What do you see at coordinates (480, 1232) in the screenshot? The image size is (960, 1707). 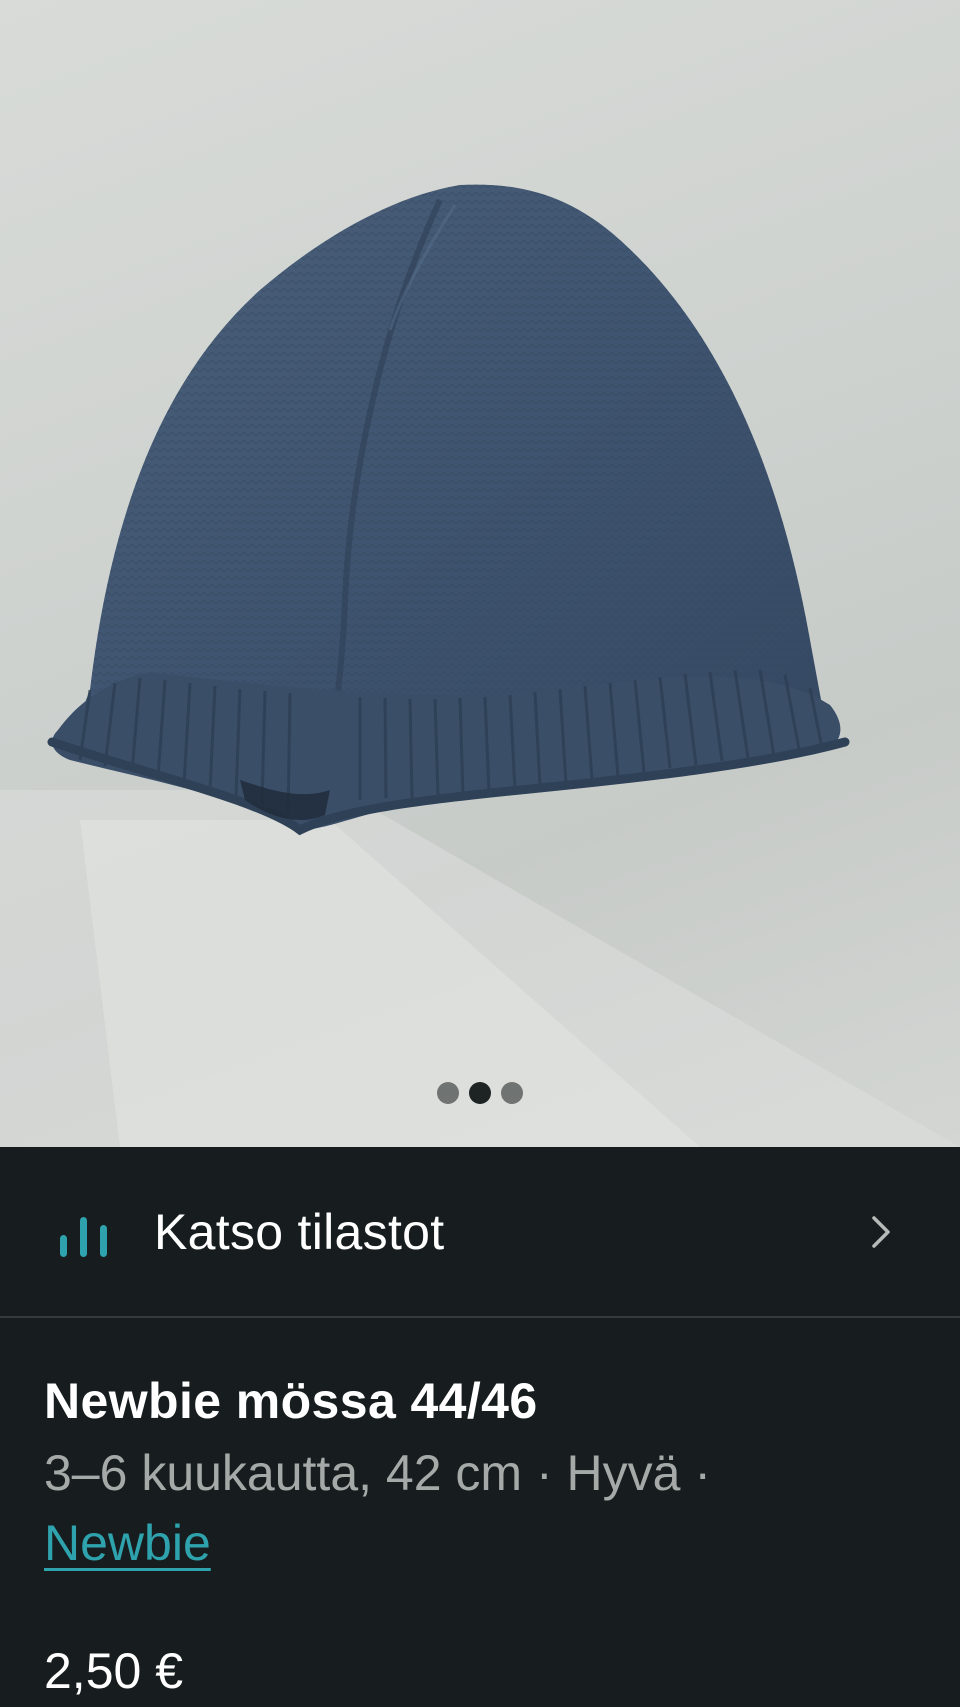 I see `view-stats-row: Katso tilastot` at bounding box center [480, 1232].